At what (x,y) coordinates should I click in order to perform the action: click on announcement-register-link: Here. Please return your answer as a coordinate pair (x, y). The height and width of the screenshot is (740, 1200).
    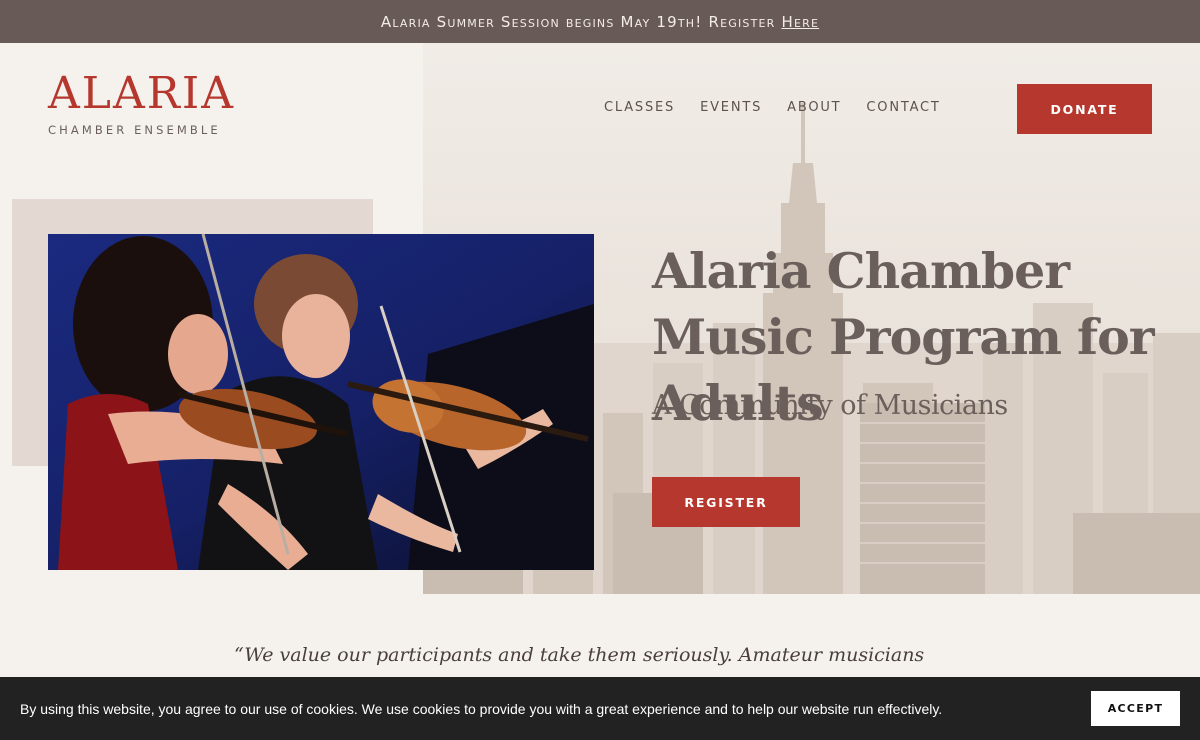
    Looking at the image, I should click on (801, 22).